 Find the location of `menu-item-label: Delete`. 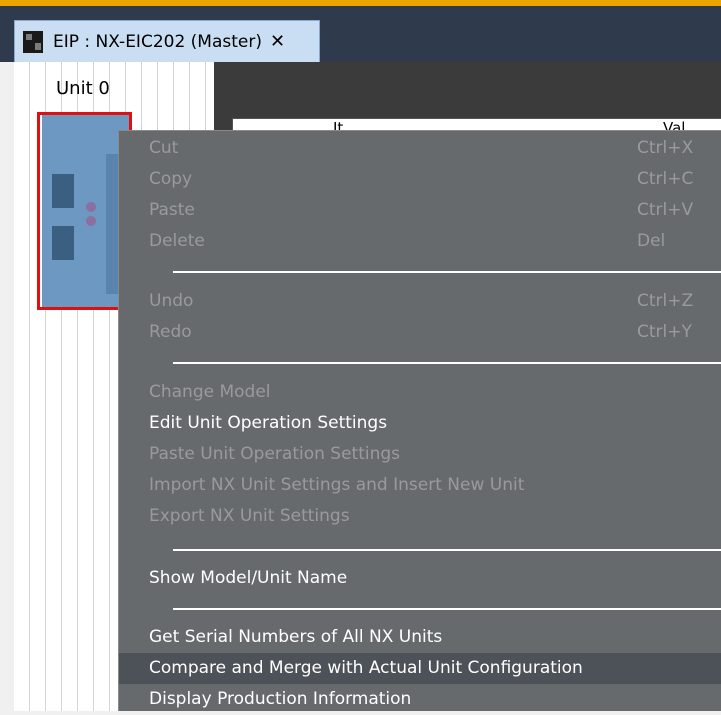

menu-item-label: Delete is located at coordinates (177, 241).